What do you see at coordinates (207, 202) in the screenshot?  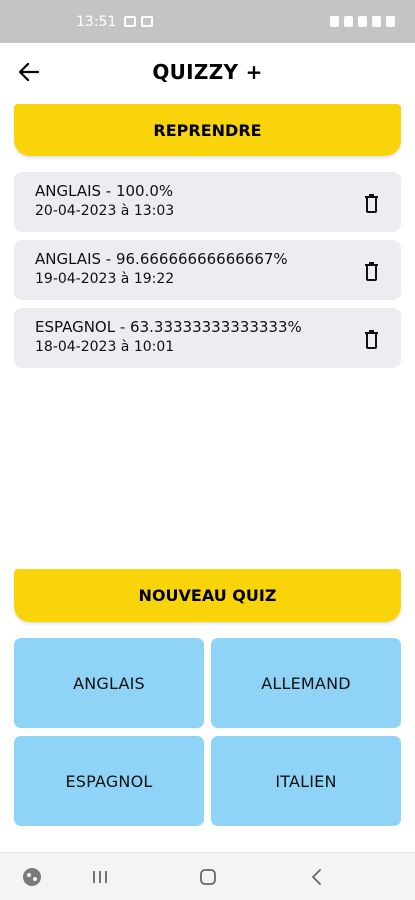 I see `history-item: ANGLAIS - 100.0% 20-04-2023 à 13:03` at bounding box center [207, 202].